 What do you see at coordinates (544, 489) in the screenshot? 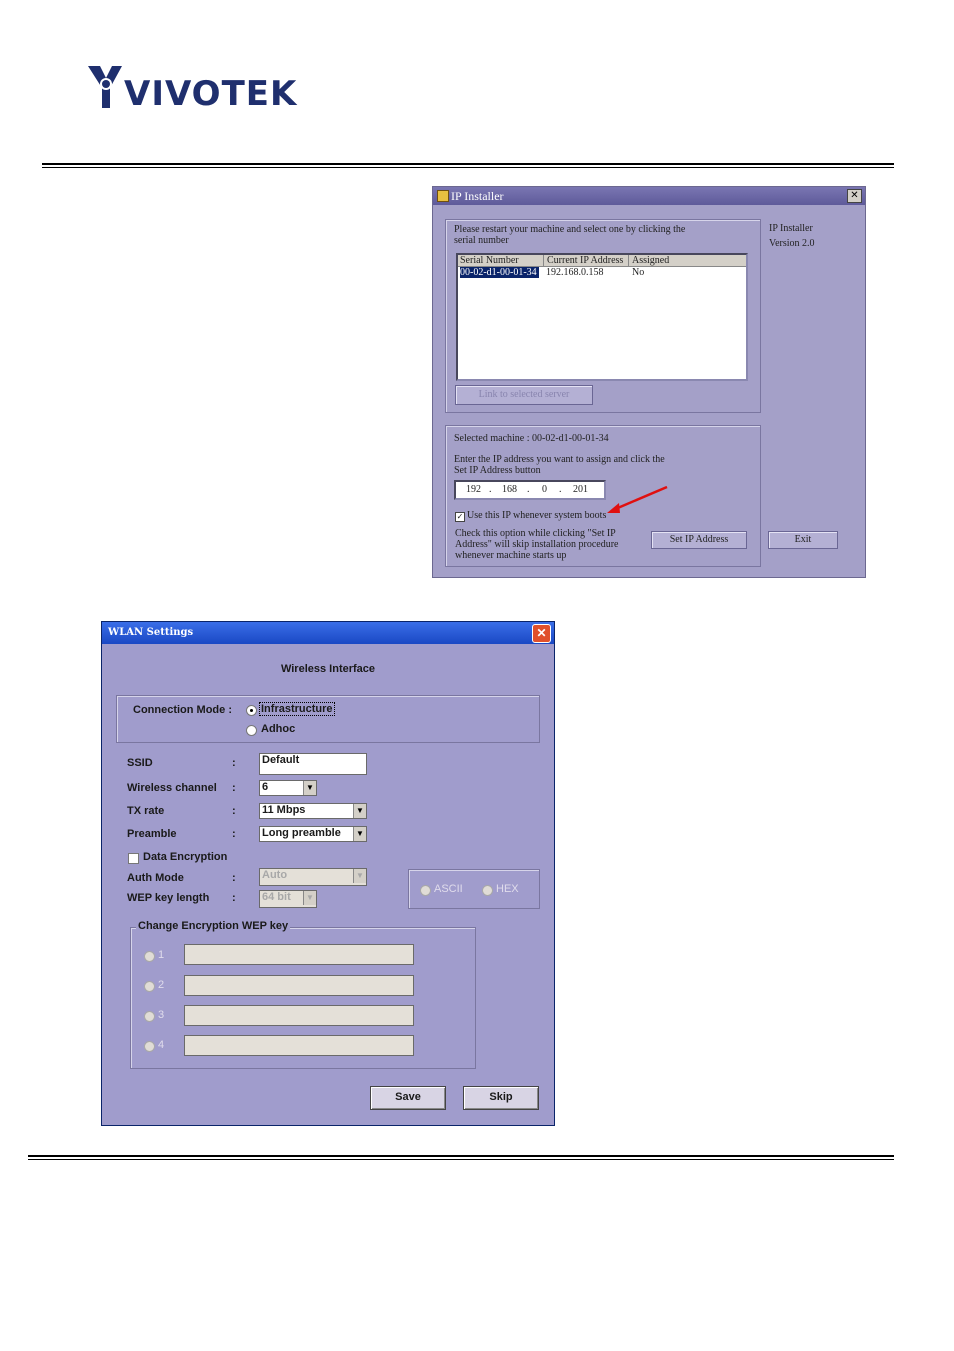
I see `ip-octet-3: 0` at bounding box center [544, 489].